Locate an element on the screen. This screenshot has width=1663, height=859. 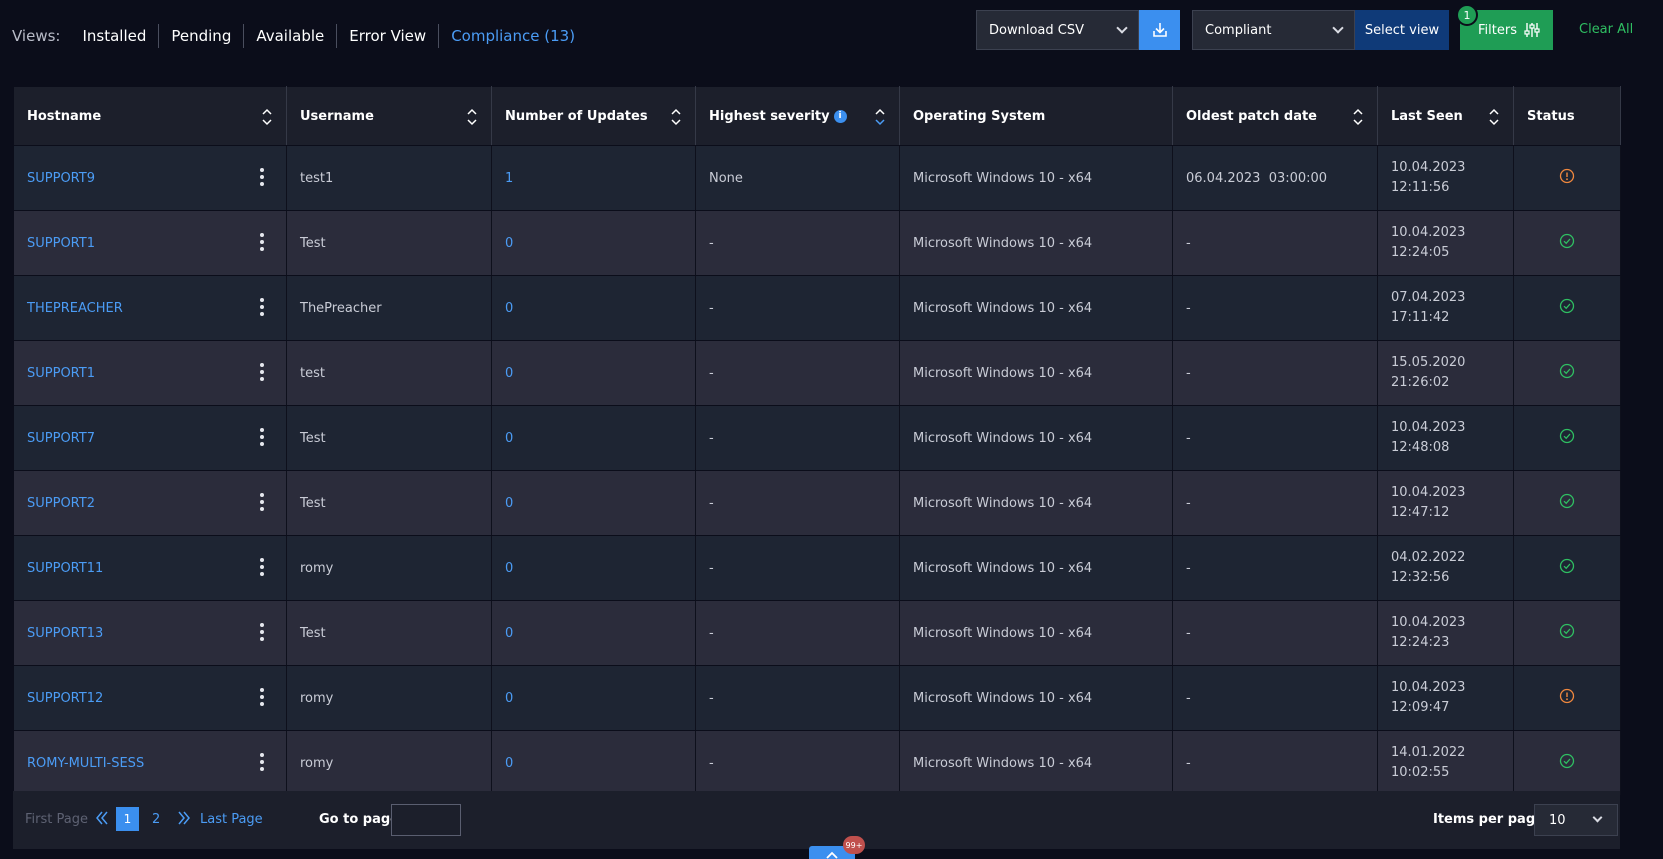
tab-error-view: Error View is located at coordinates (388, 36).